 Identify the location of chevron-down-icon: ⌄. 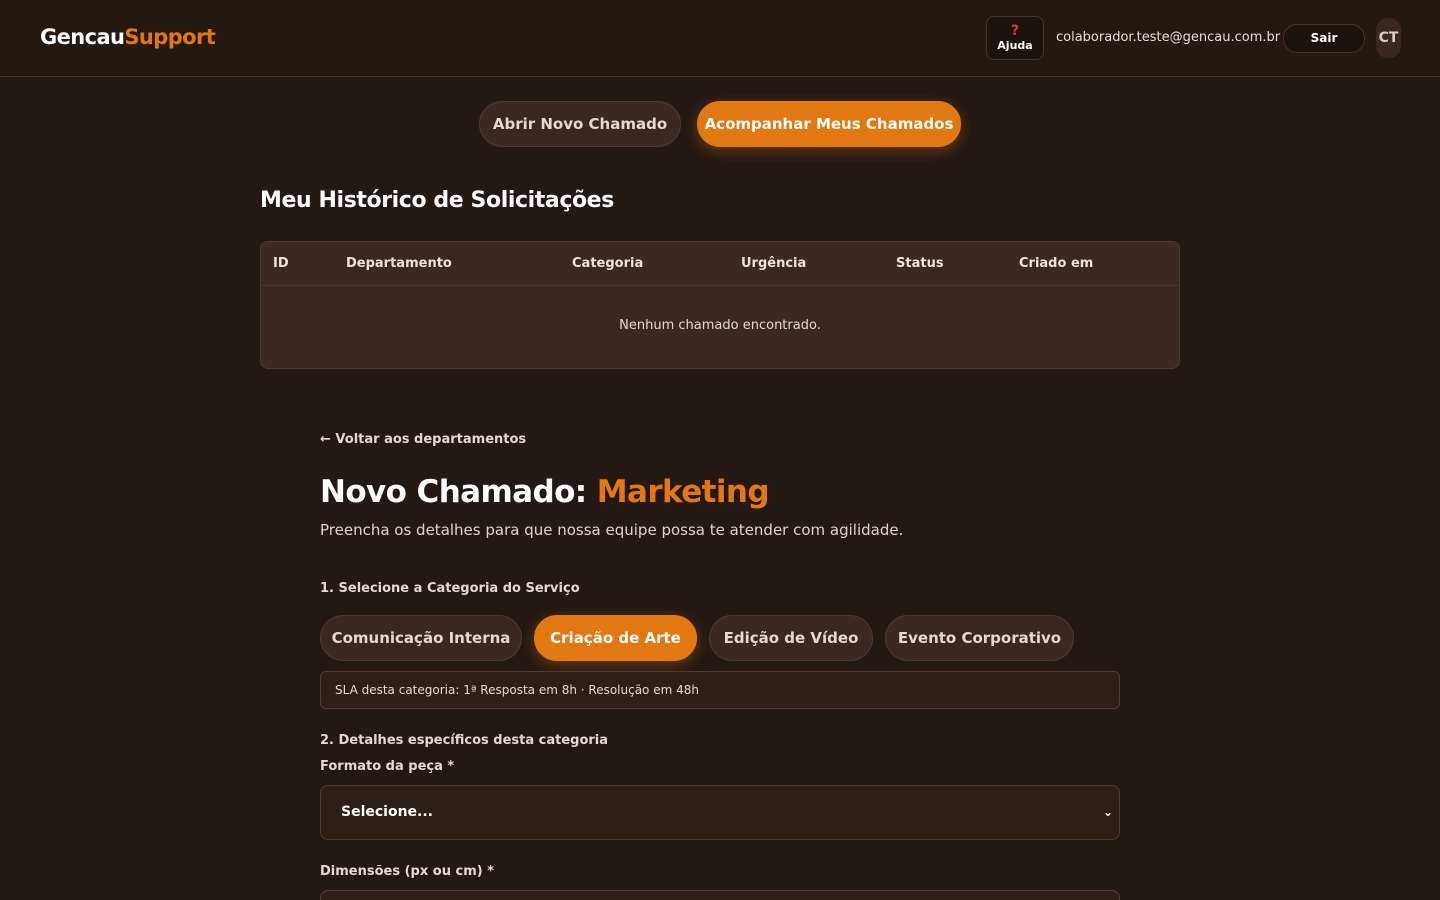
(1107, 812).